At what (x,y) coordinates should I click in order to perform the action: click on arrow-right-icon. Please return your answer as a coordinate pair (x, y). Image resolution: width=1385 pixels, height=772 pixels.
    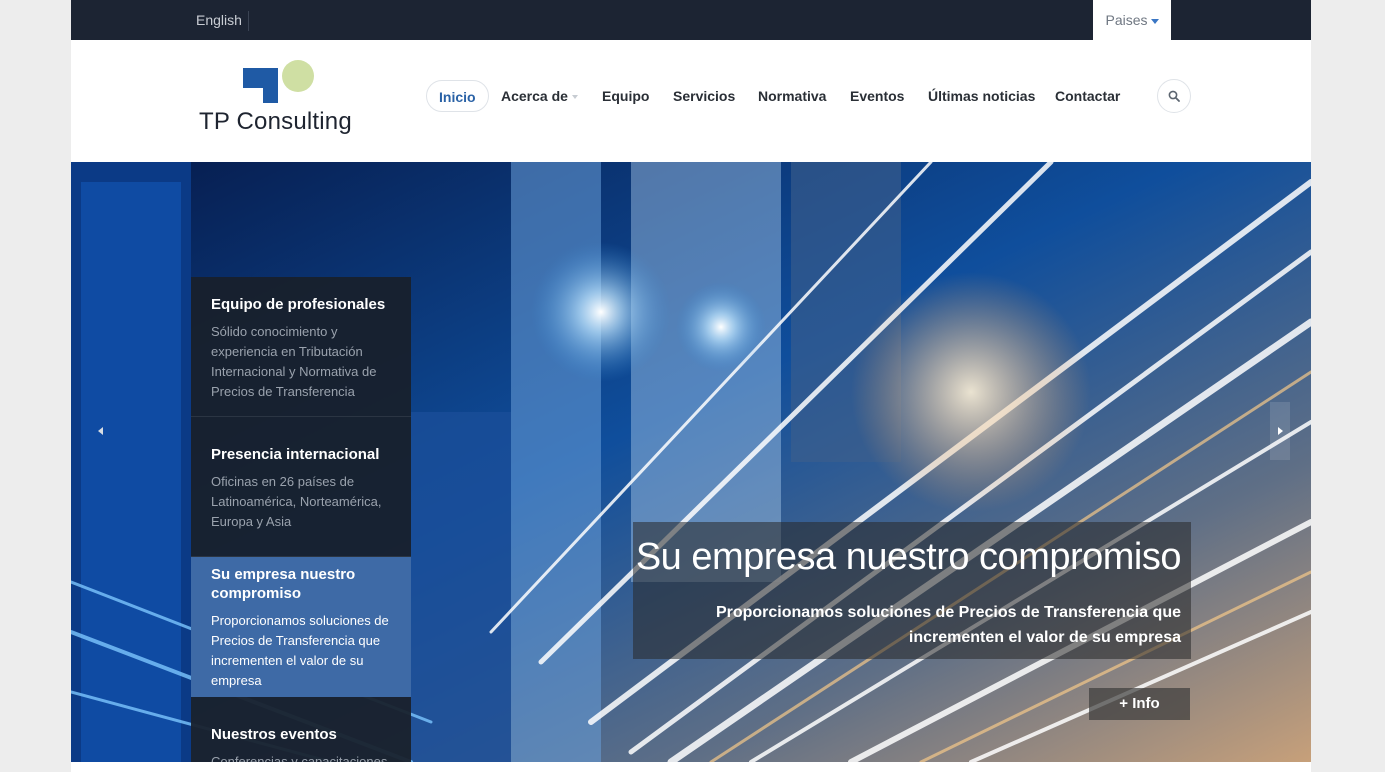
    Looking at the image, I should click on (1280, 431).